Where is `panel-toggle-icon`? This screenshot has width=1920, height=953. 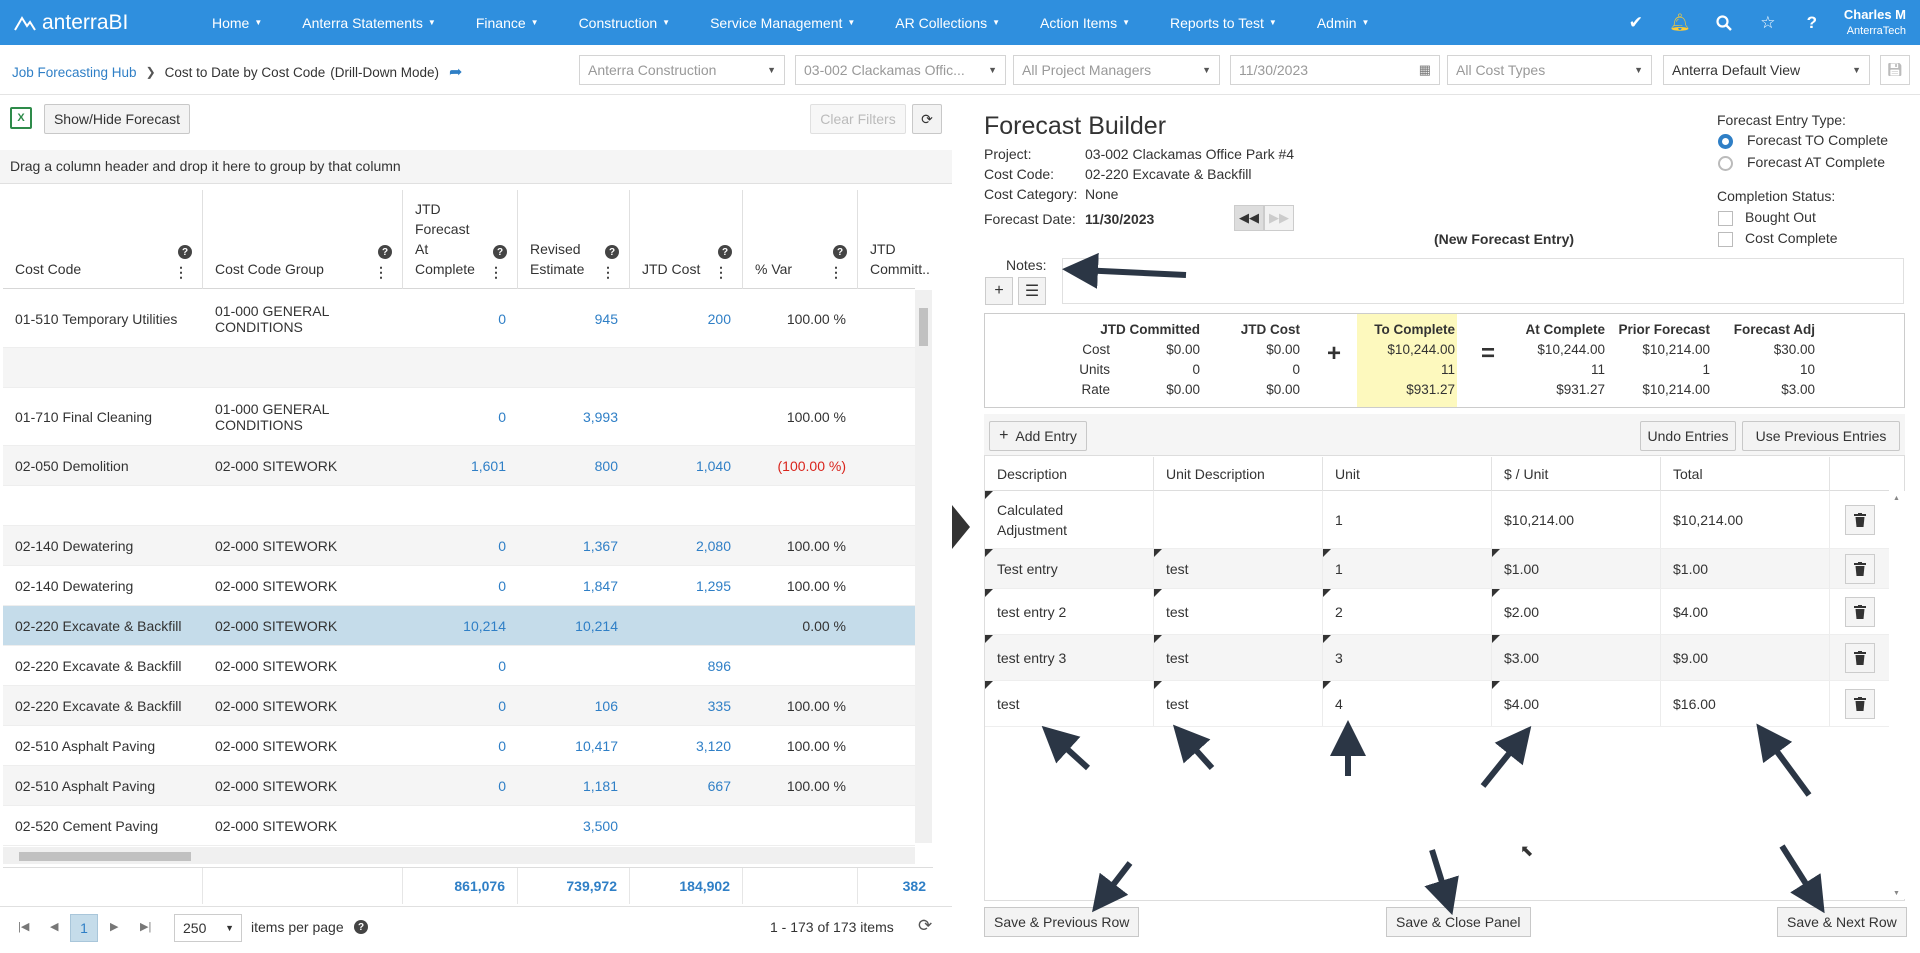 panel-toggle-icon is located at coordinates (961, 527).